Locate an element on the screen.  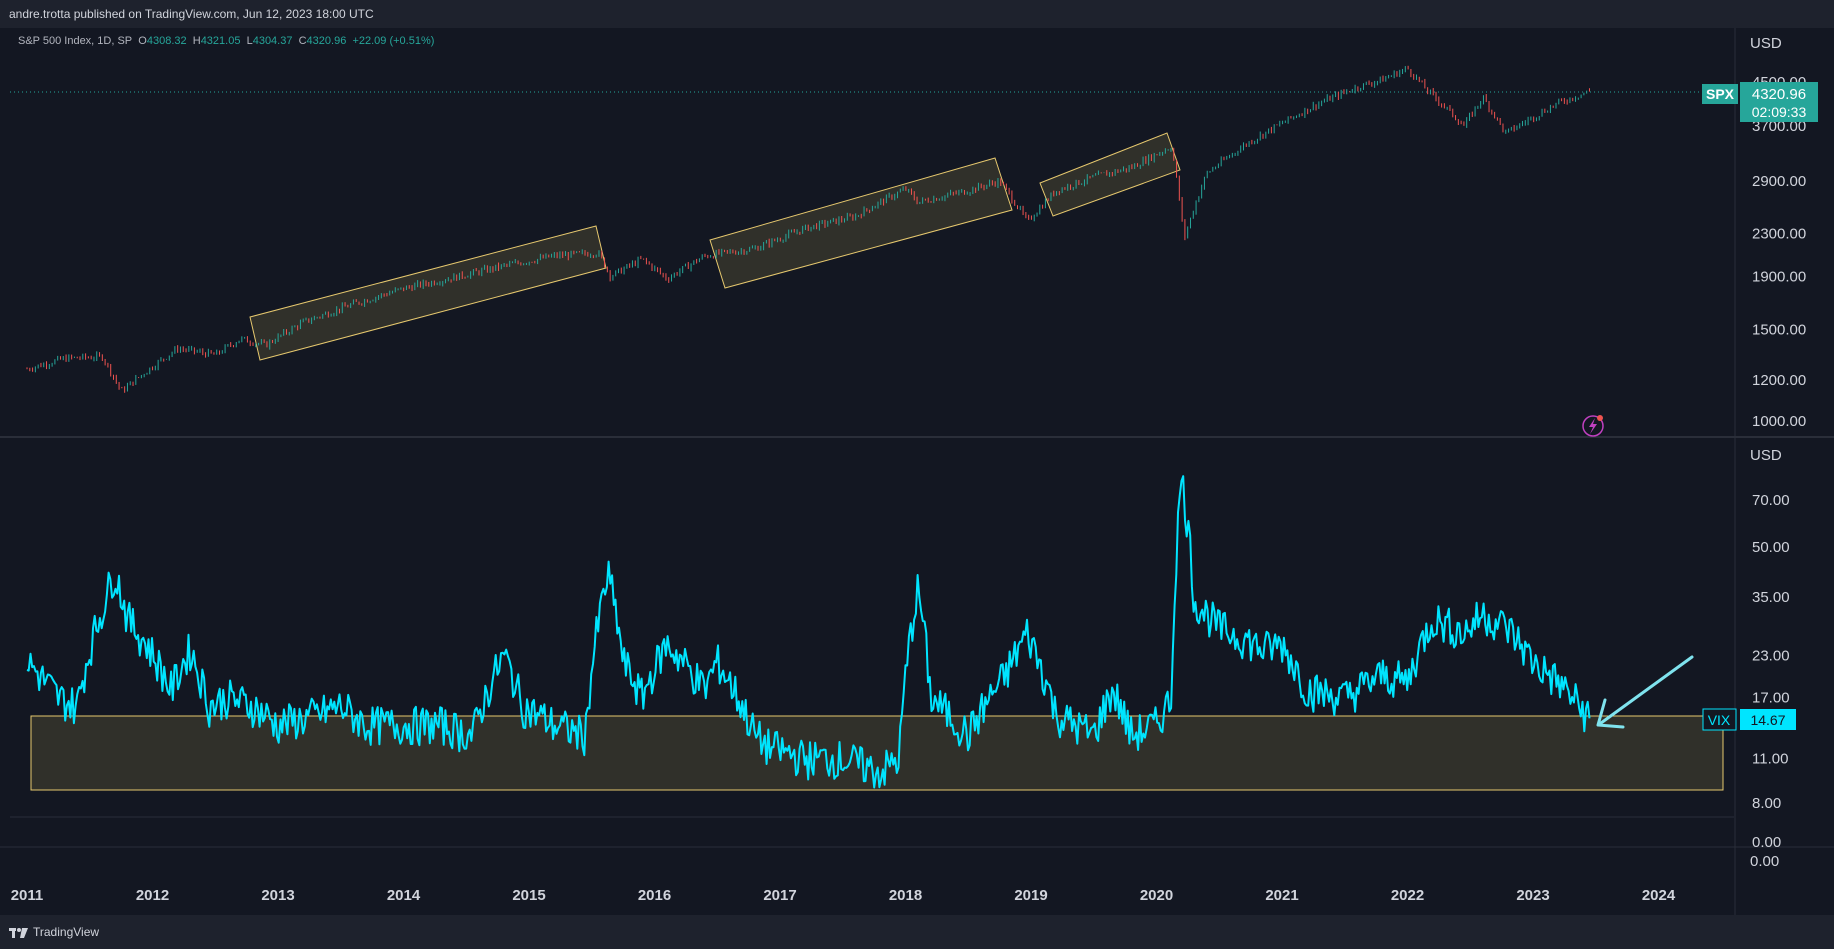
vix-price-axis: 0.00 8.00 11.00 17.00 23.00 35.00 50.00 70.00 is located at coordinates (1771, 671).